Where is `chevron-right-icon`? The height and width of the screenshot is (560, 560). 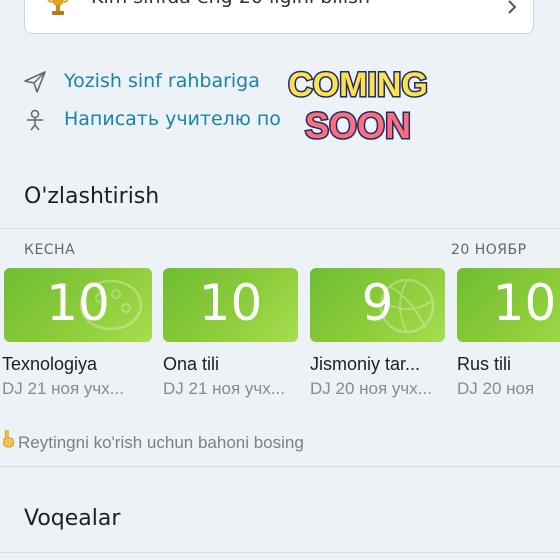
chevron-right-icon is located at coordinates (512, 9).